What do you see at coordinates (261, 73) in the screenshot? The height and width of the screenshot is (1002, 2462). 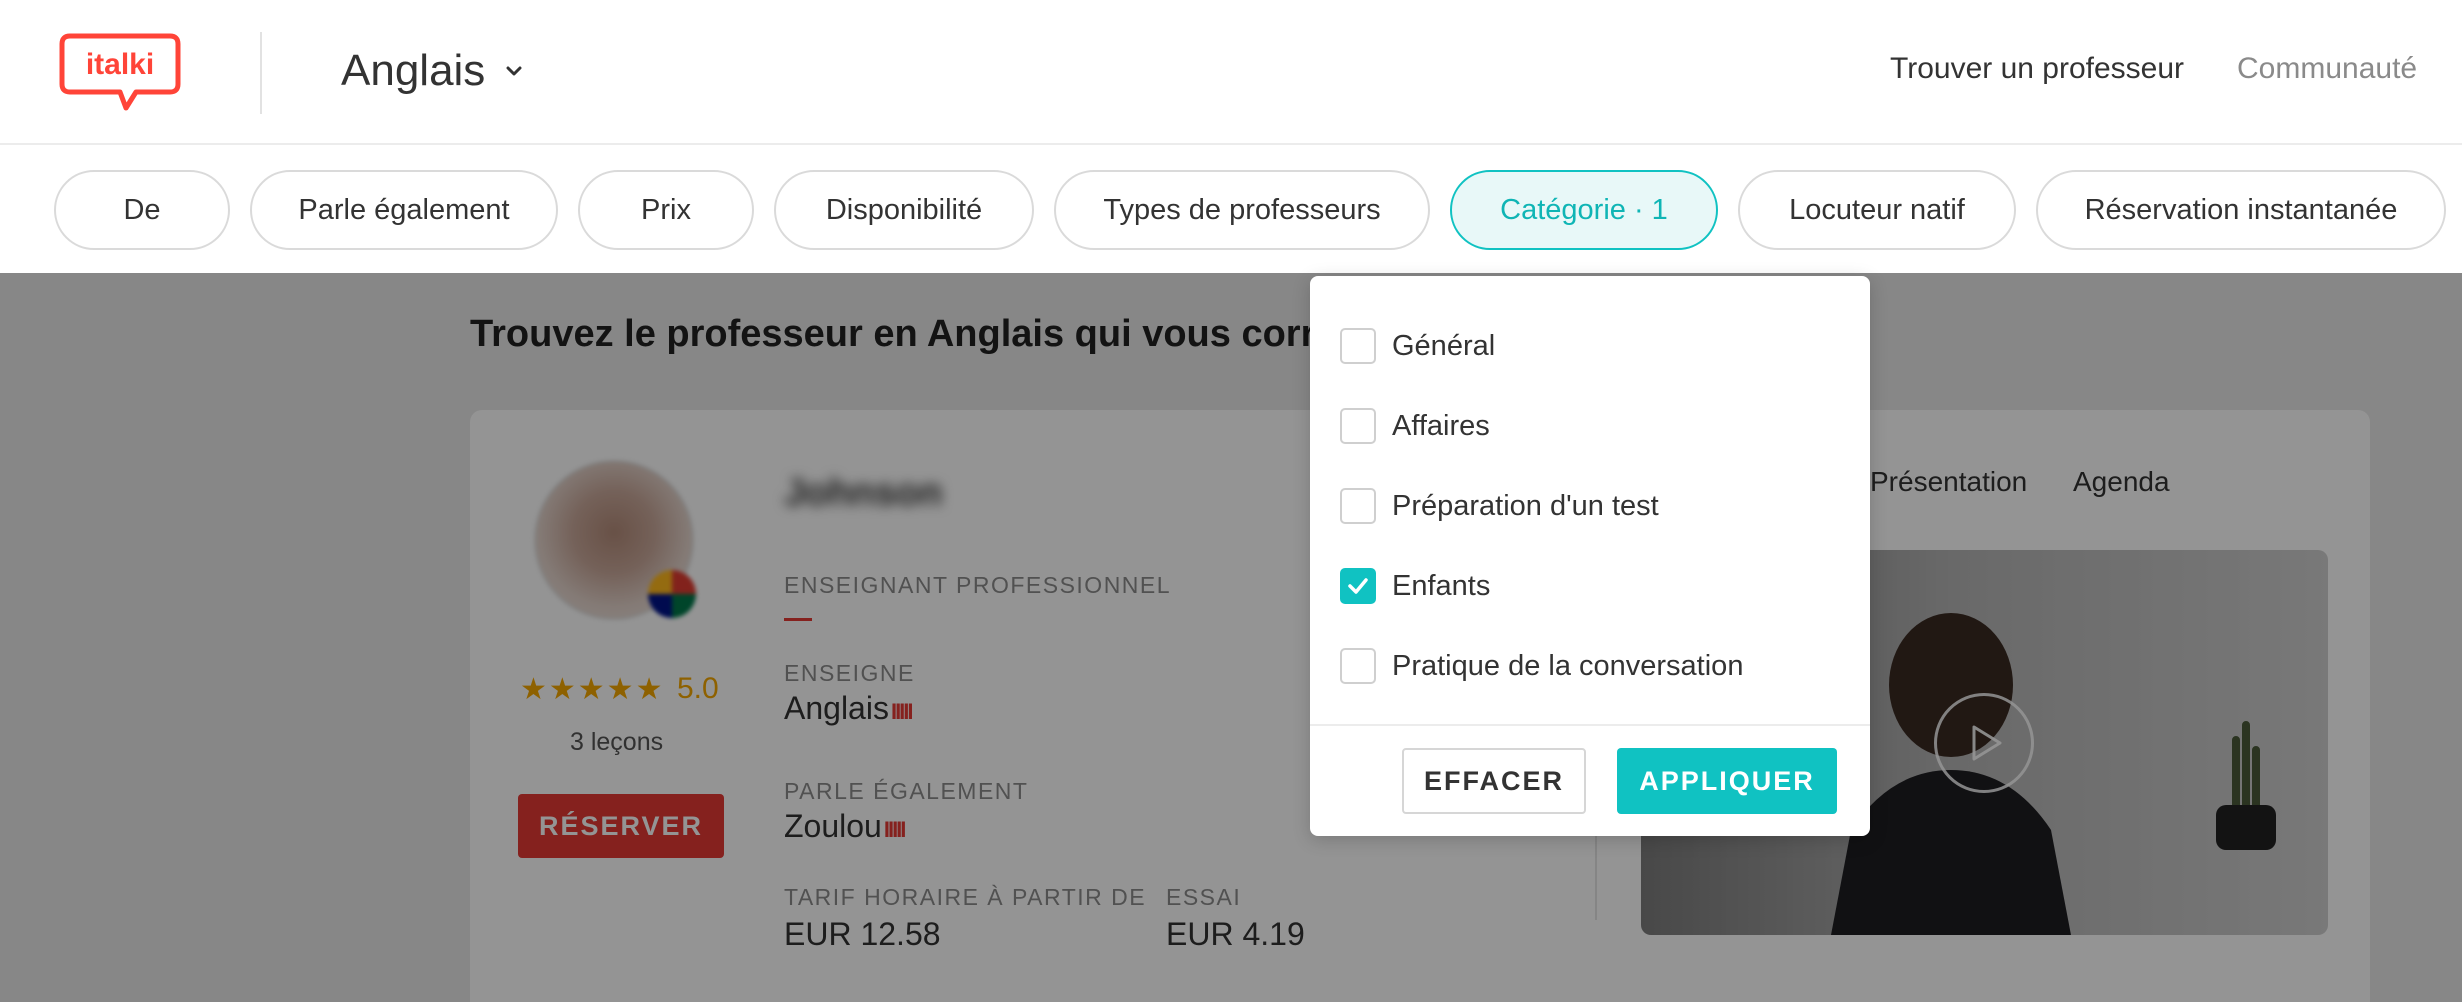 I see `header-divider` at bounding box center [261, 73].